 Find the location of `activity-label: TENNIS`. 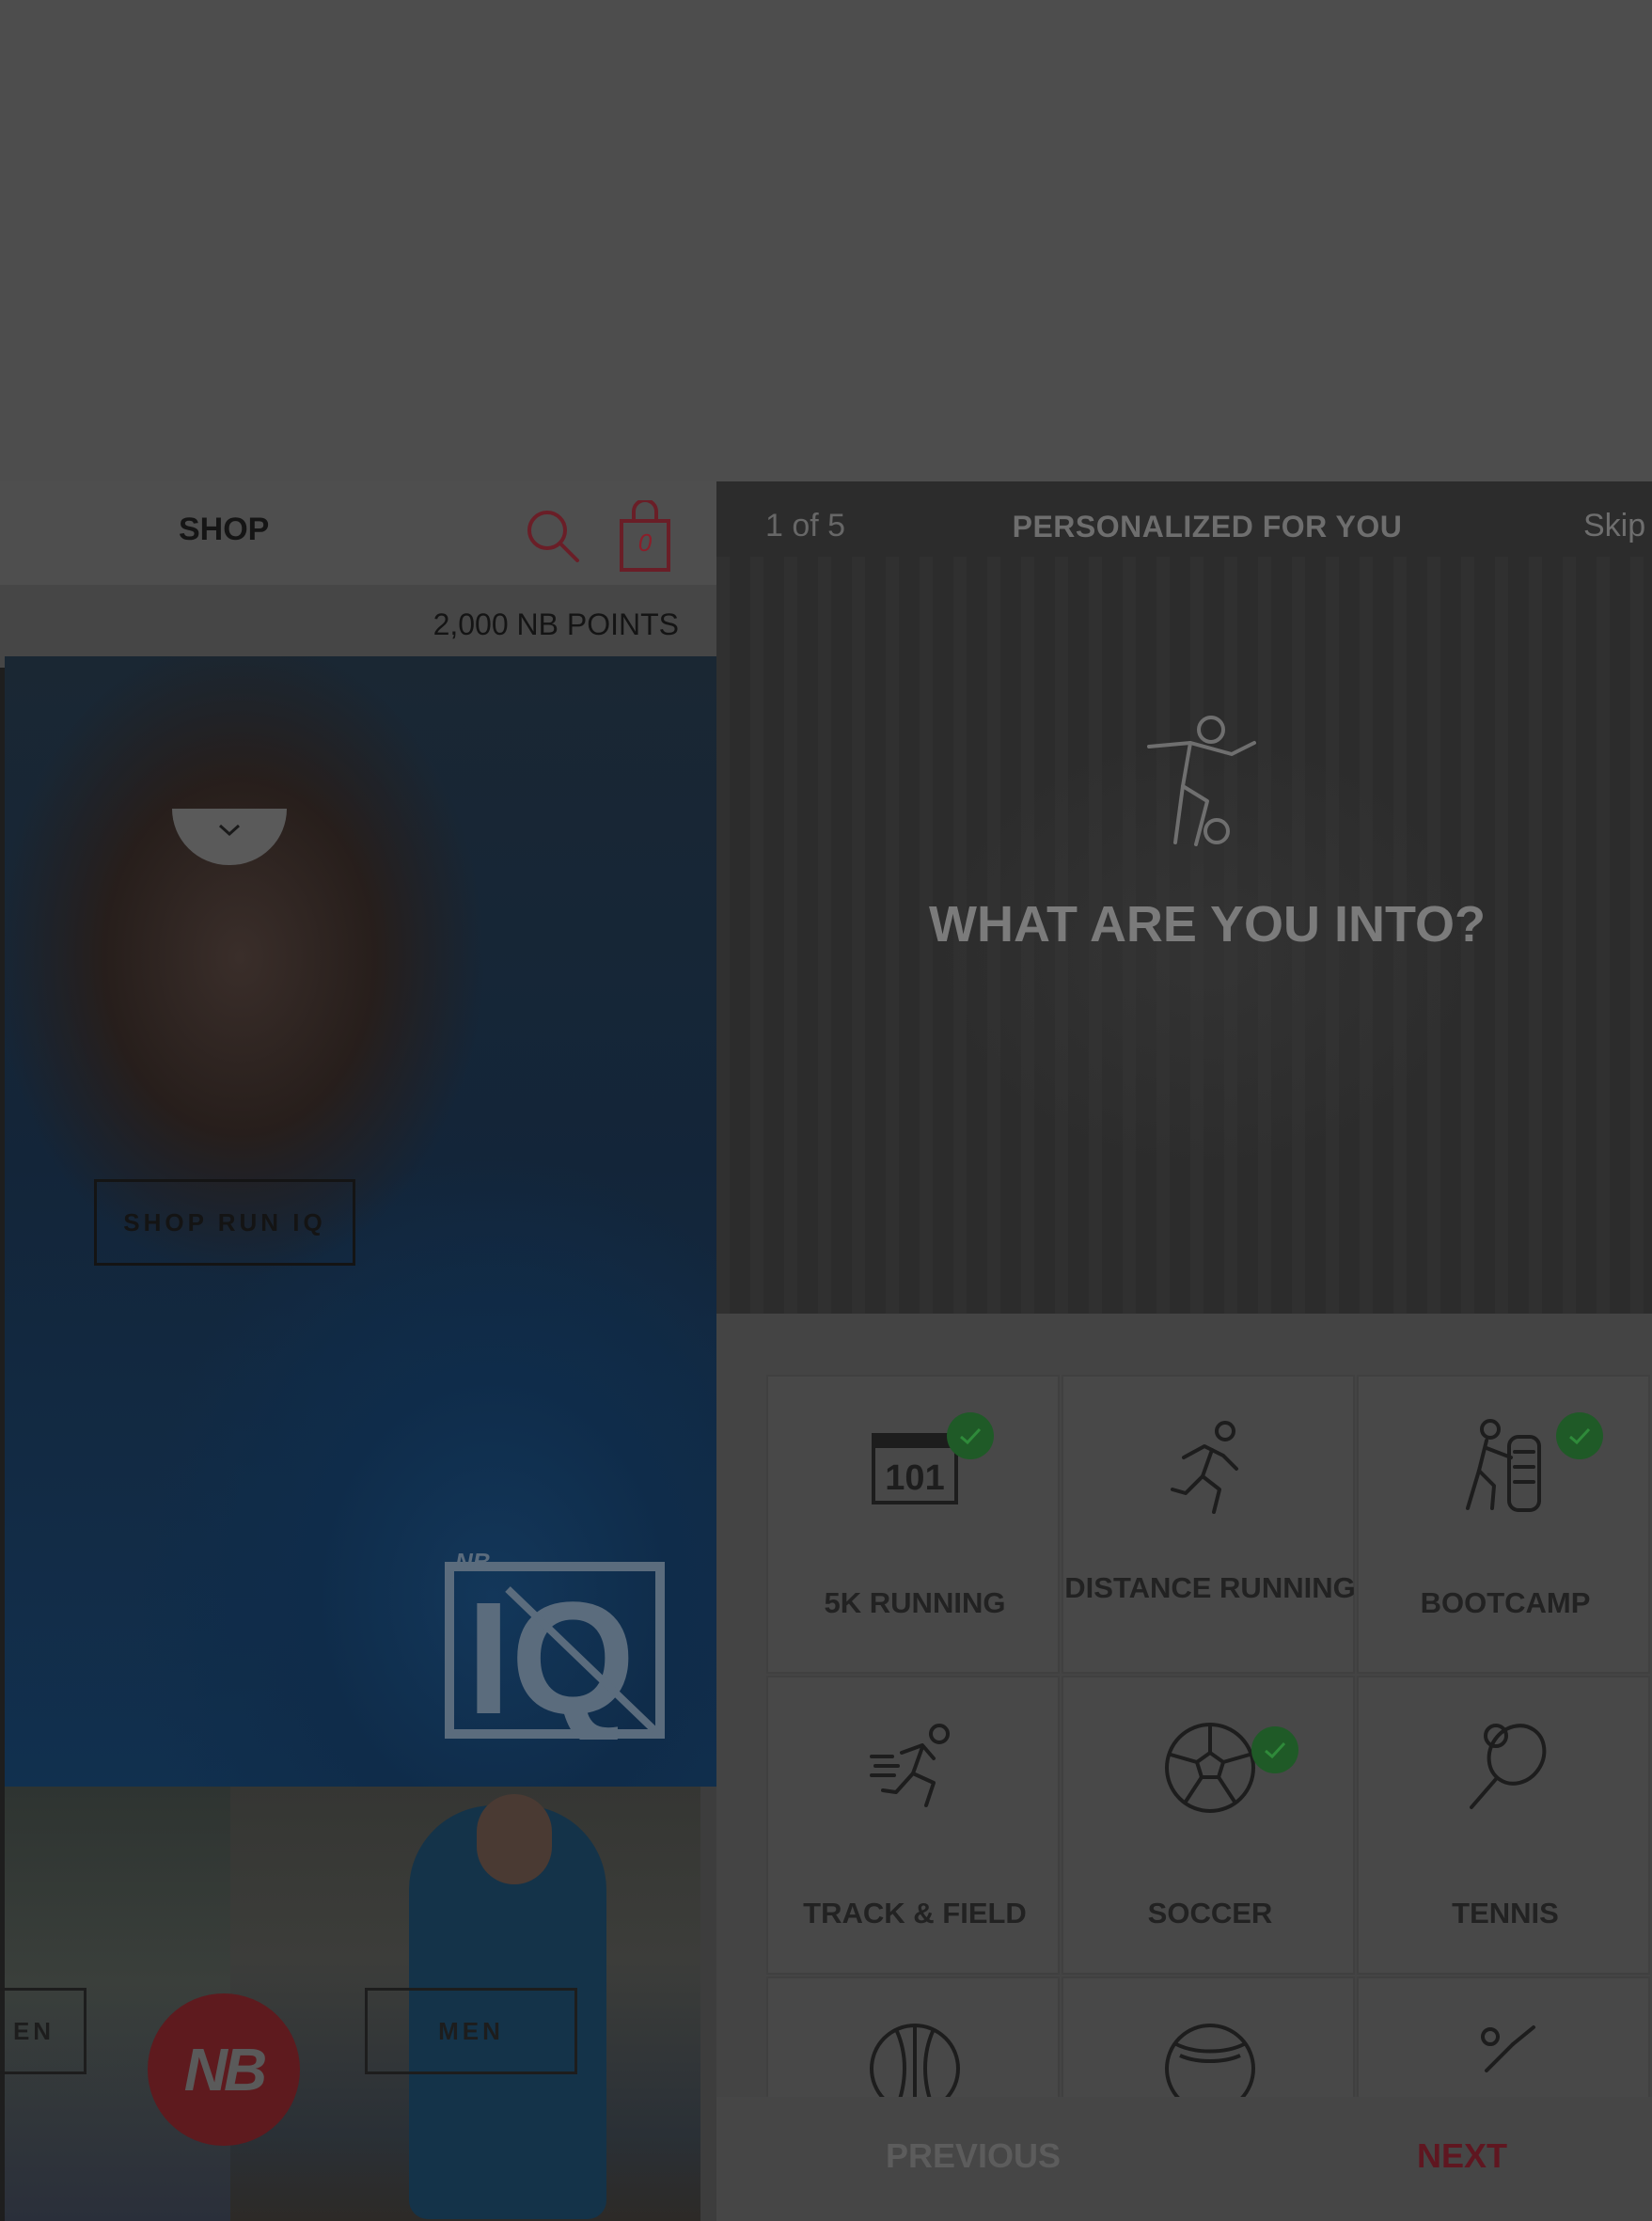

activity-label: TENNIS is located at coordinates (1506, 1913).